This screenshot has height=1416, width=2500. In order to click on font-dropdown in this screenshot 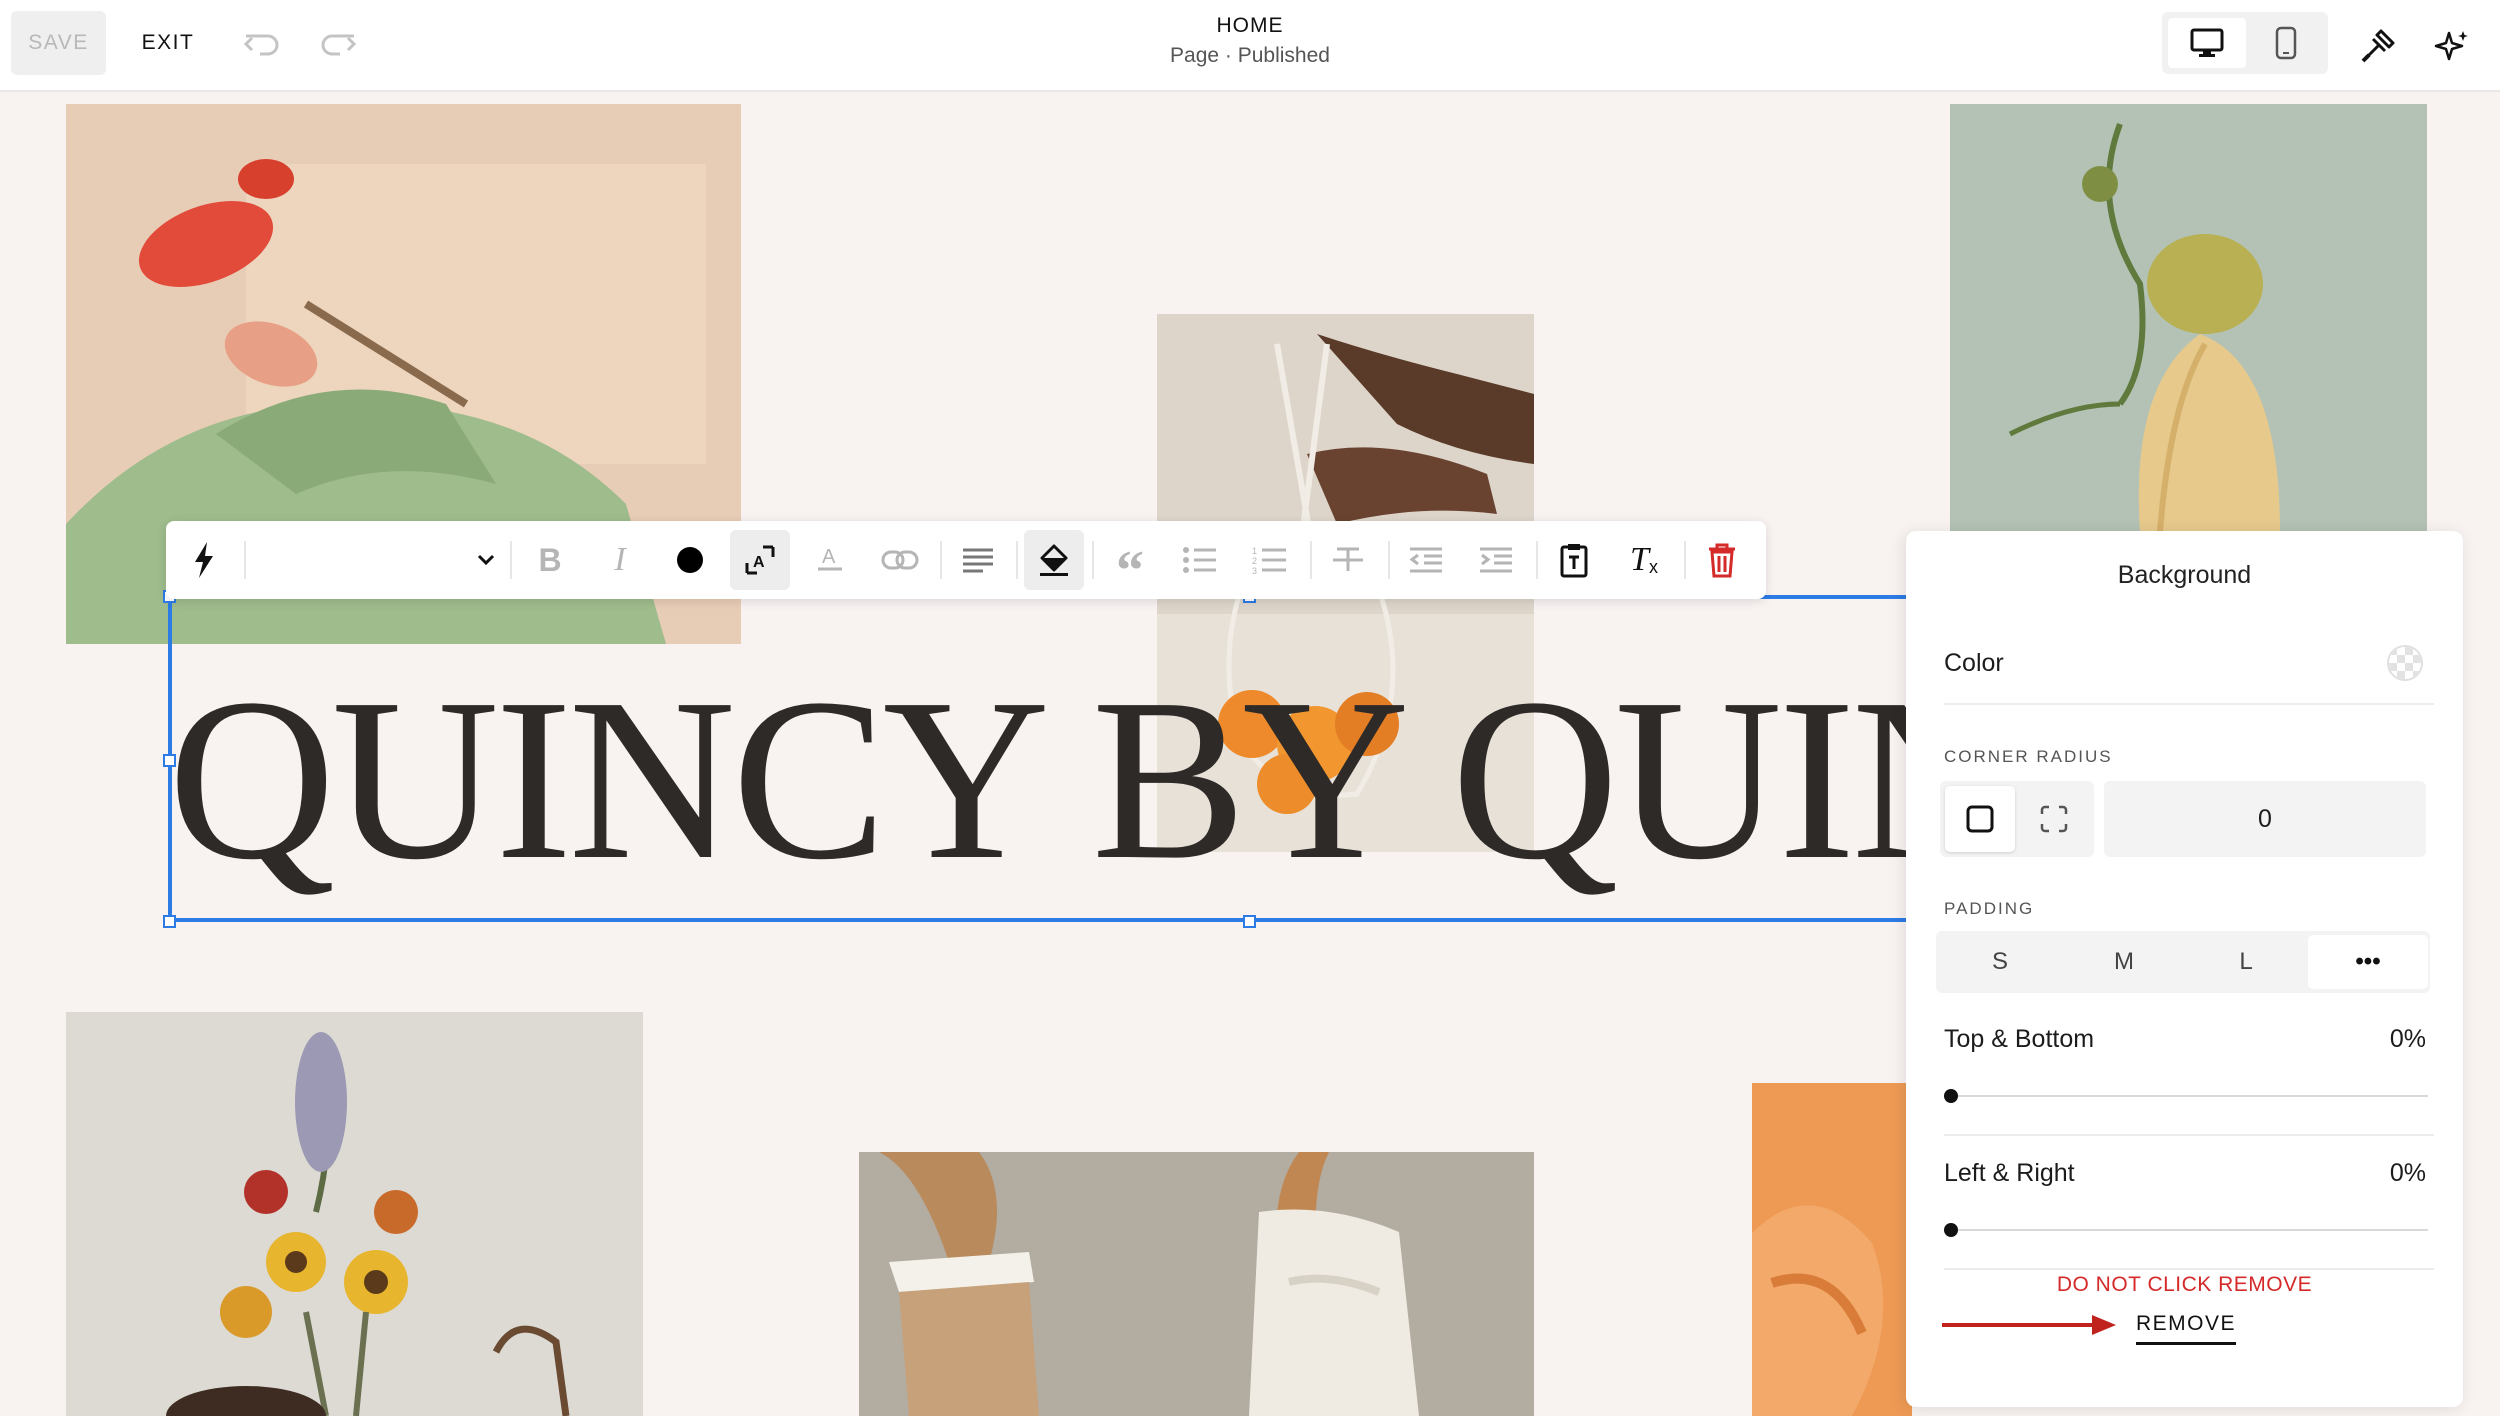, I will do `click(372, 560)`.